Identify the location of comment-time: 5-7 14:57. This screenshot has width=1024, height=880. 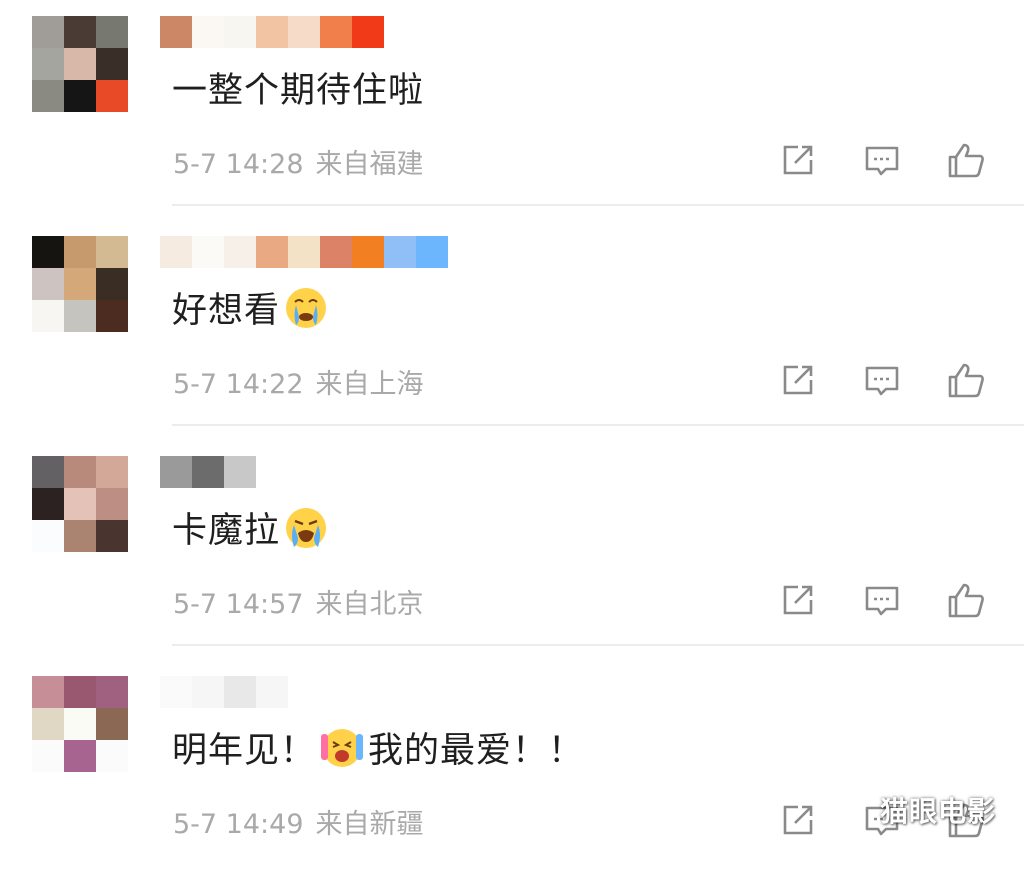
(238, 604).